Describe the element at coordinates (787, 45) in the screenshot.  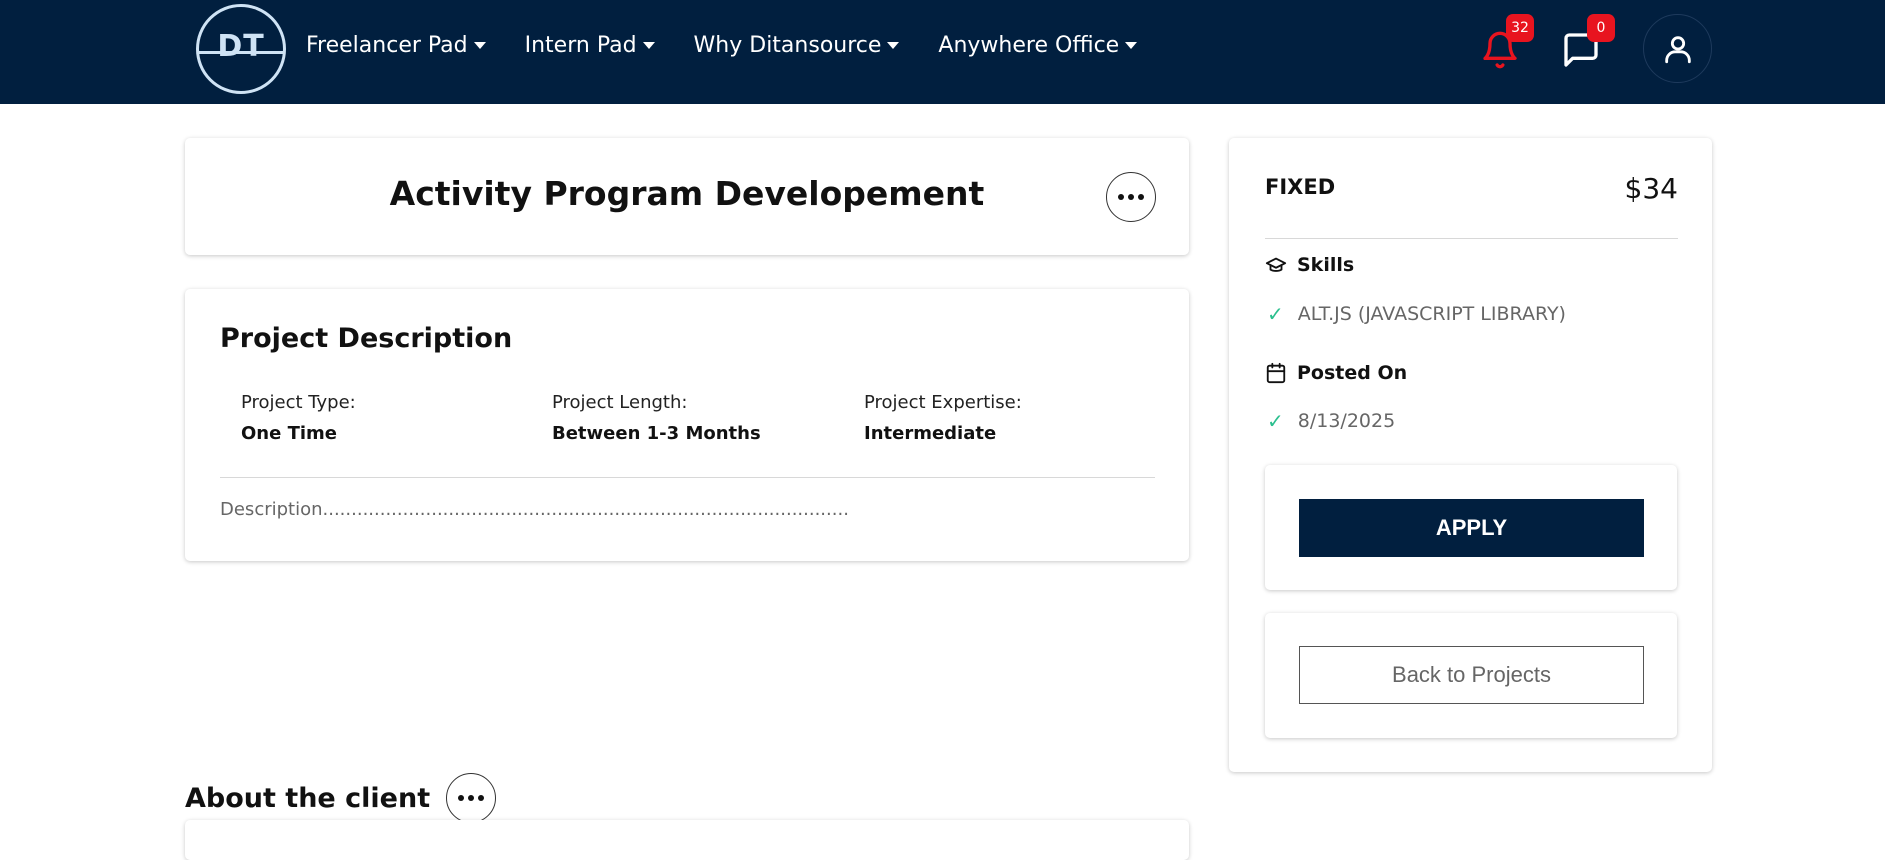
I see `nav-why-ditansource-label: Why Ditansource` at that location.